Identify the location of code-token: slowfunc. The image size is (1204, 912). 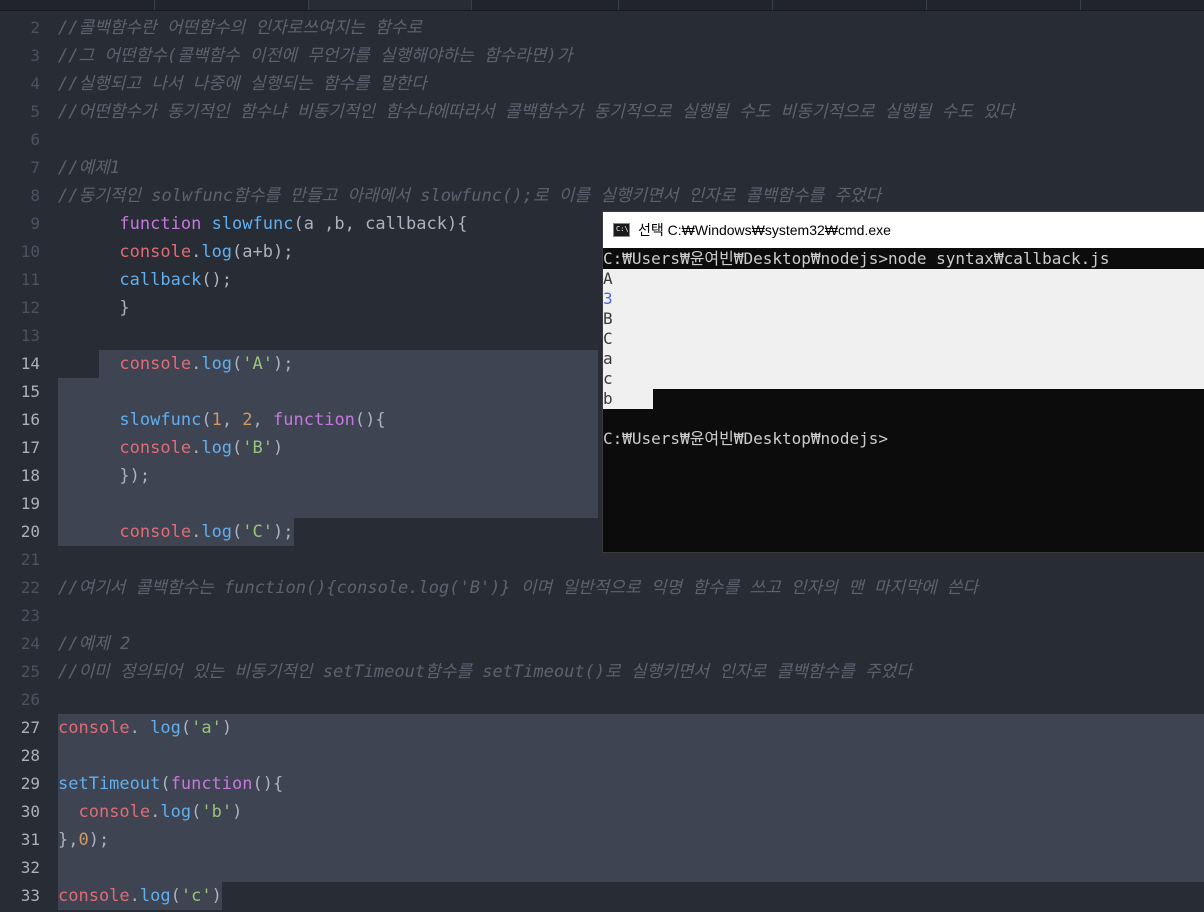
(160, 420).